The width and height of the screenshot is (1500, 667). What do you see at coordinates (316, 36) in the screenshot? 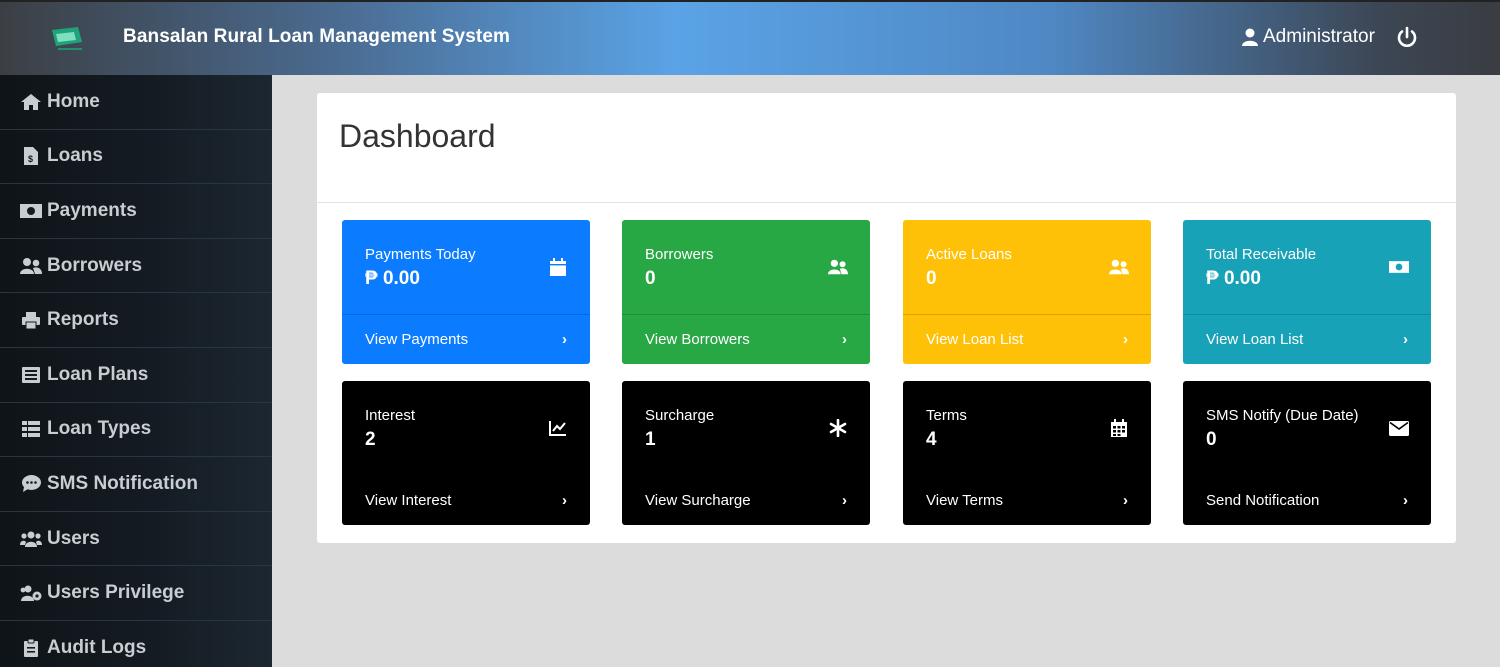
I see `app-title: Bansalan Rural Loan Management System` at bounding box center [316, 36].